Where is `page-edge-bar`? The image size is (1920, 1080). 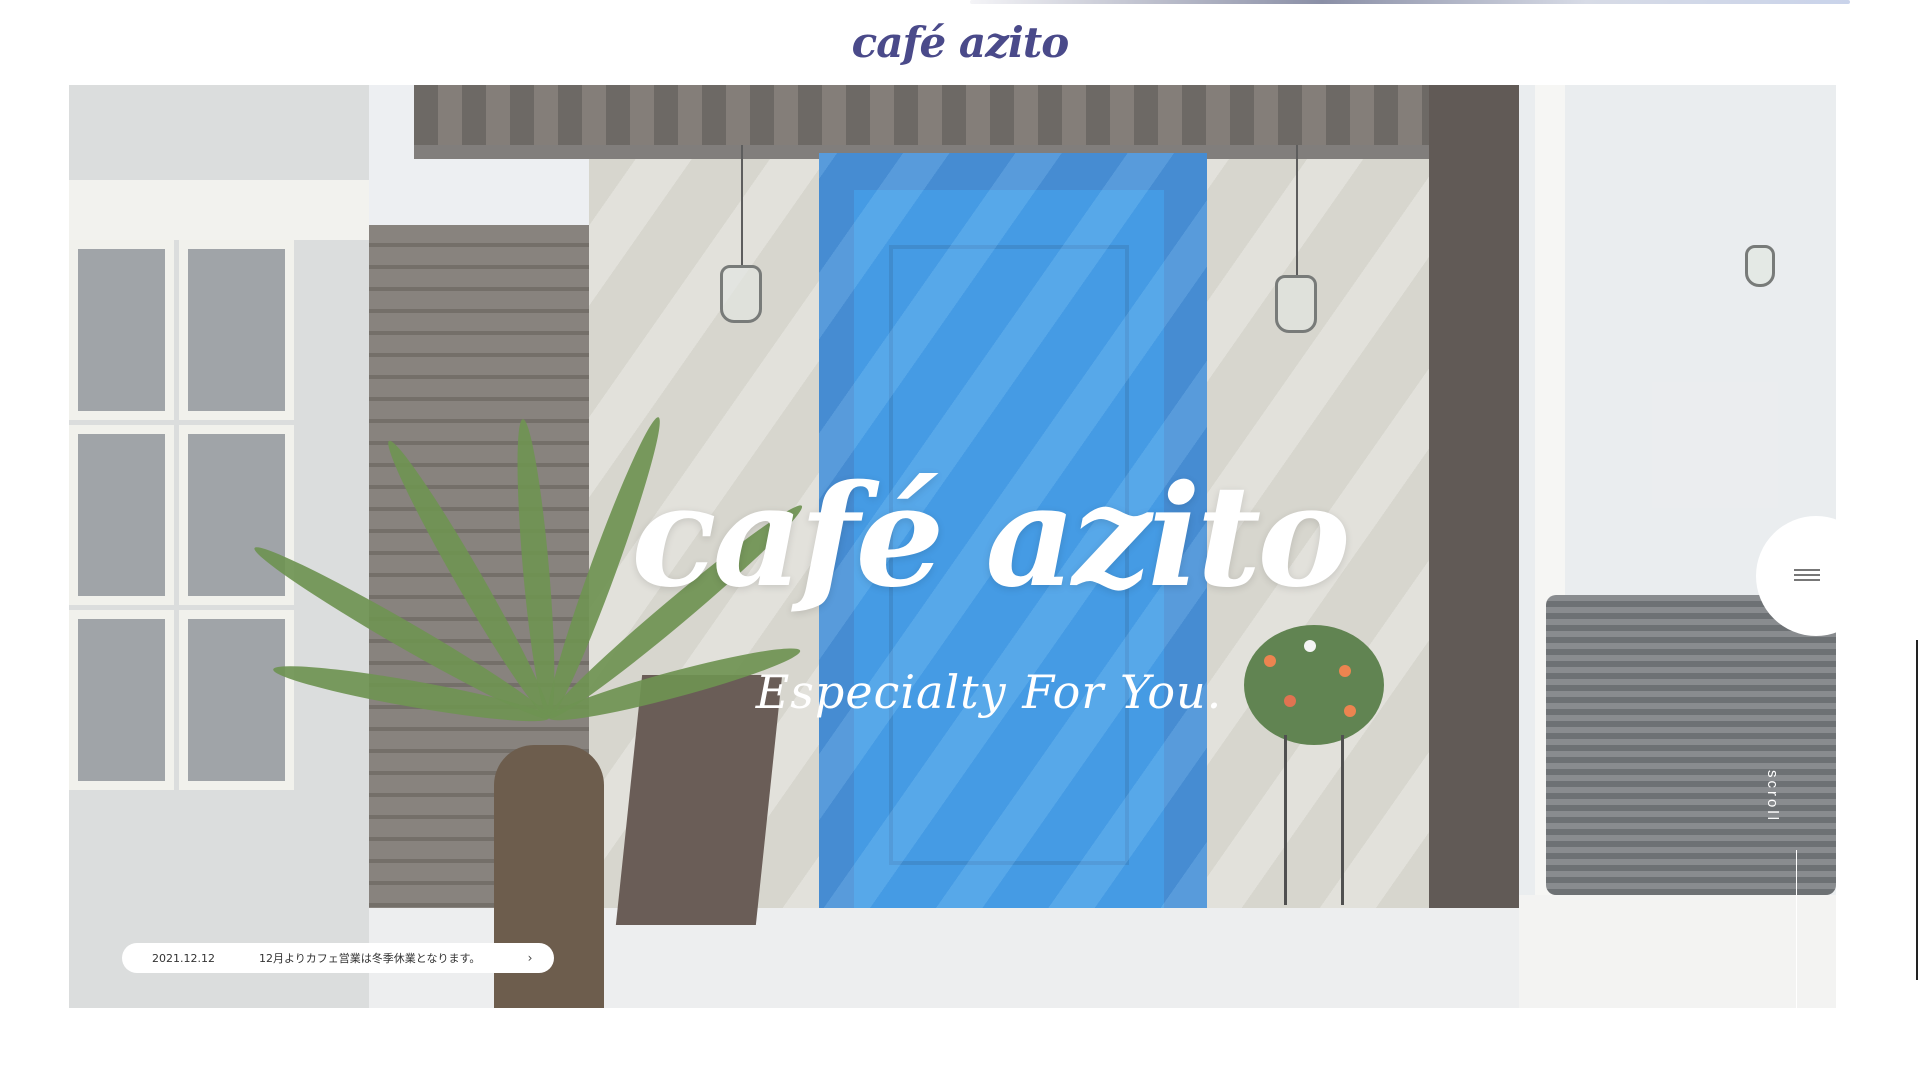
page-edge-bar is located at coordinates (1917, 810).